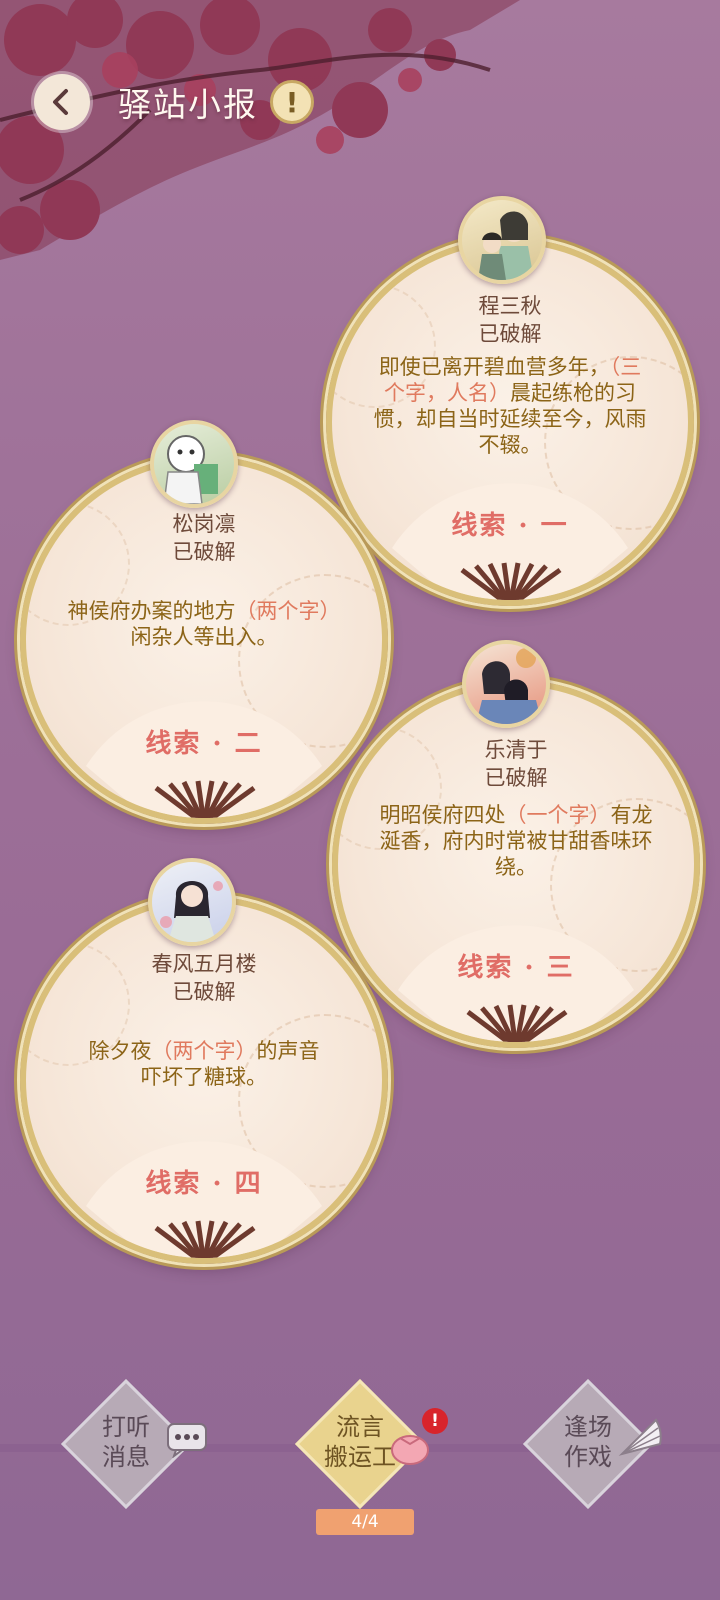 The width and height of the screenshot is (720, 1600). What do you see at coordinates (204, 744) in the screenshot?
I see `clue-label: 线索 · 二` at bounding box center [204, 744].